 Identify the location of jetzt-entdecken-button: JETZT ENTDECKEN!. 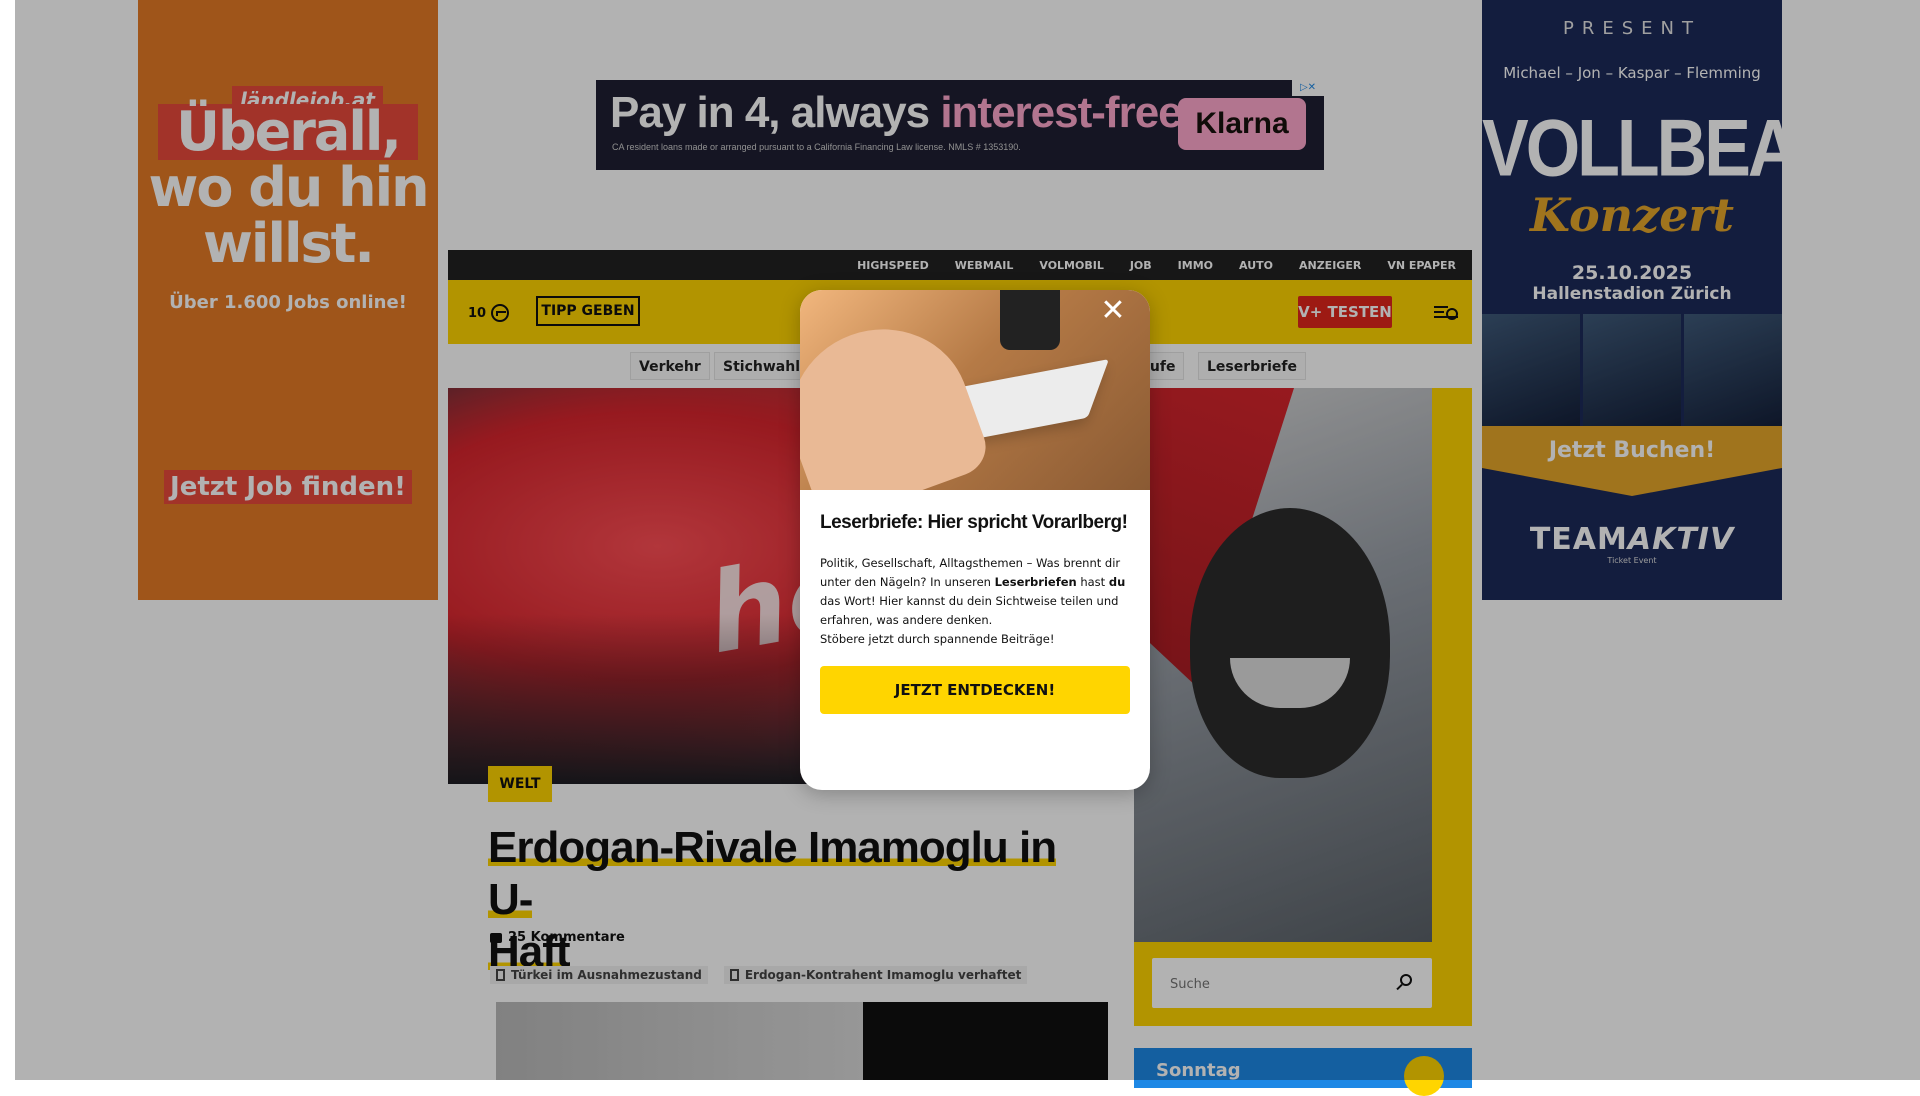
(975, 690).